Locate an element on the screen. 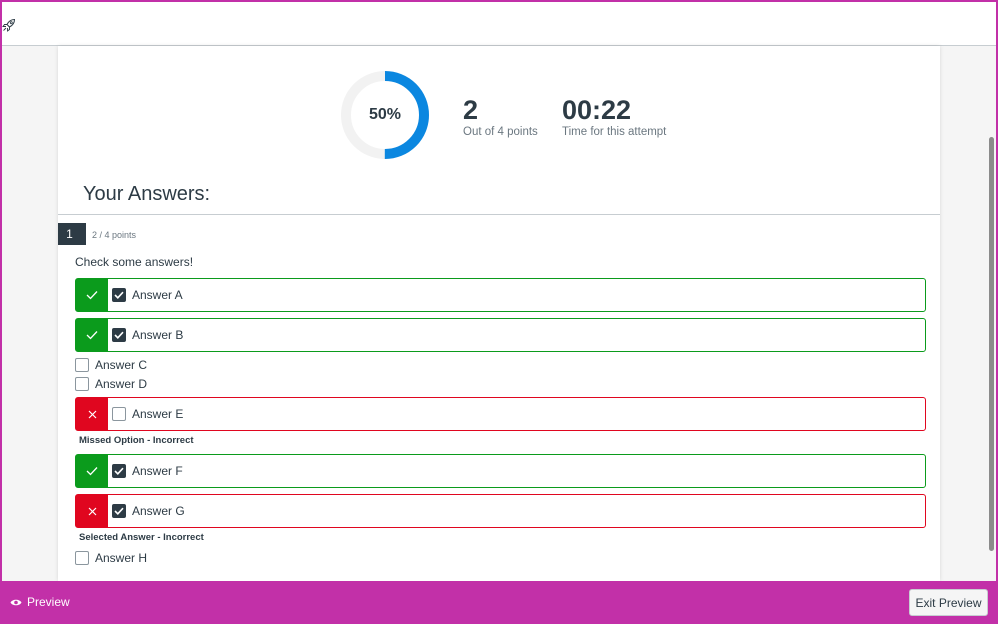 This screenshot has height=624, width=998. answer-option-a: Answer A is located at coordinates (500, 295).